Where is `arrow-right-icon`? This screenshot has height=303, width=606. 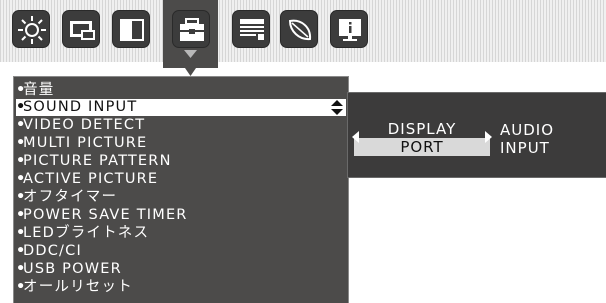
arrow-right-icon is located at coordinates (488, 137).